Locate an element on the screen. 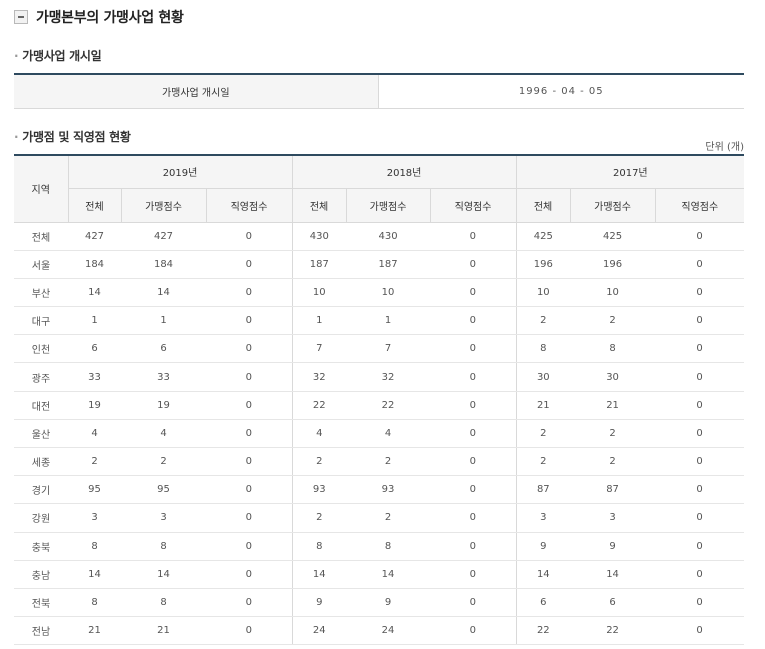 The height and width of the screenshot is (649, 765). region-cell: 충북 is located at coordinates (41, 546).